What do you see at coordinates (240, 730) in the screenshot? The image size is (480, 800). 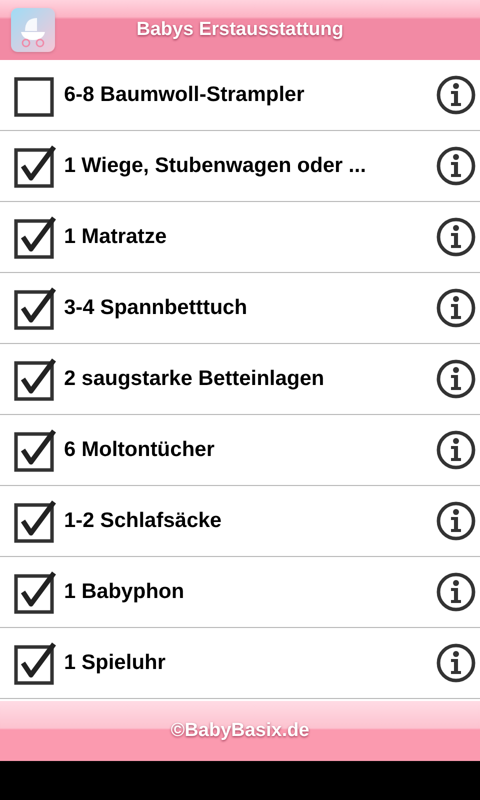 I see `footer-text: ©BabyBasix.de` at bounding box center [240, 730].